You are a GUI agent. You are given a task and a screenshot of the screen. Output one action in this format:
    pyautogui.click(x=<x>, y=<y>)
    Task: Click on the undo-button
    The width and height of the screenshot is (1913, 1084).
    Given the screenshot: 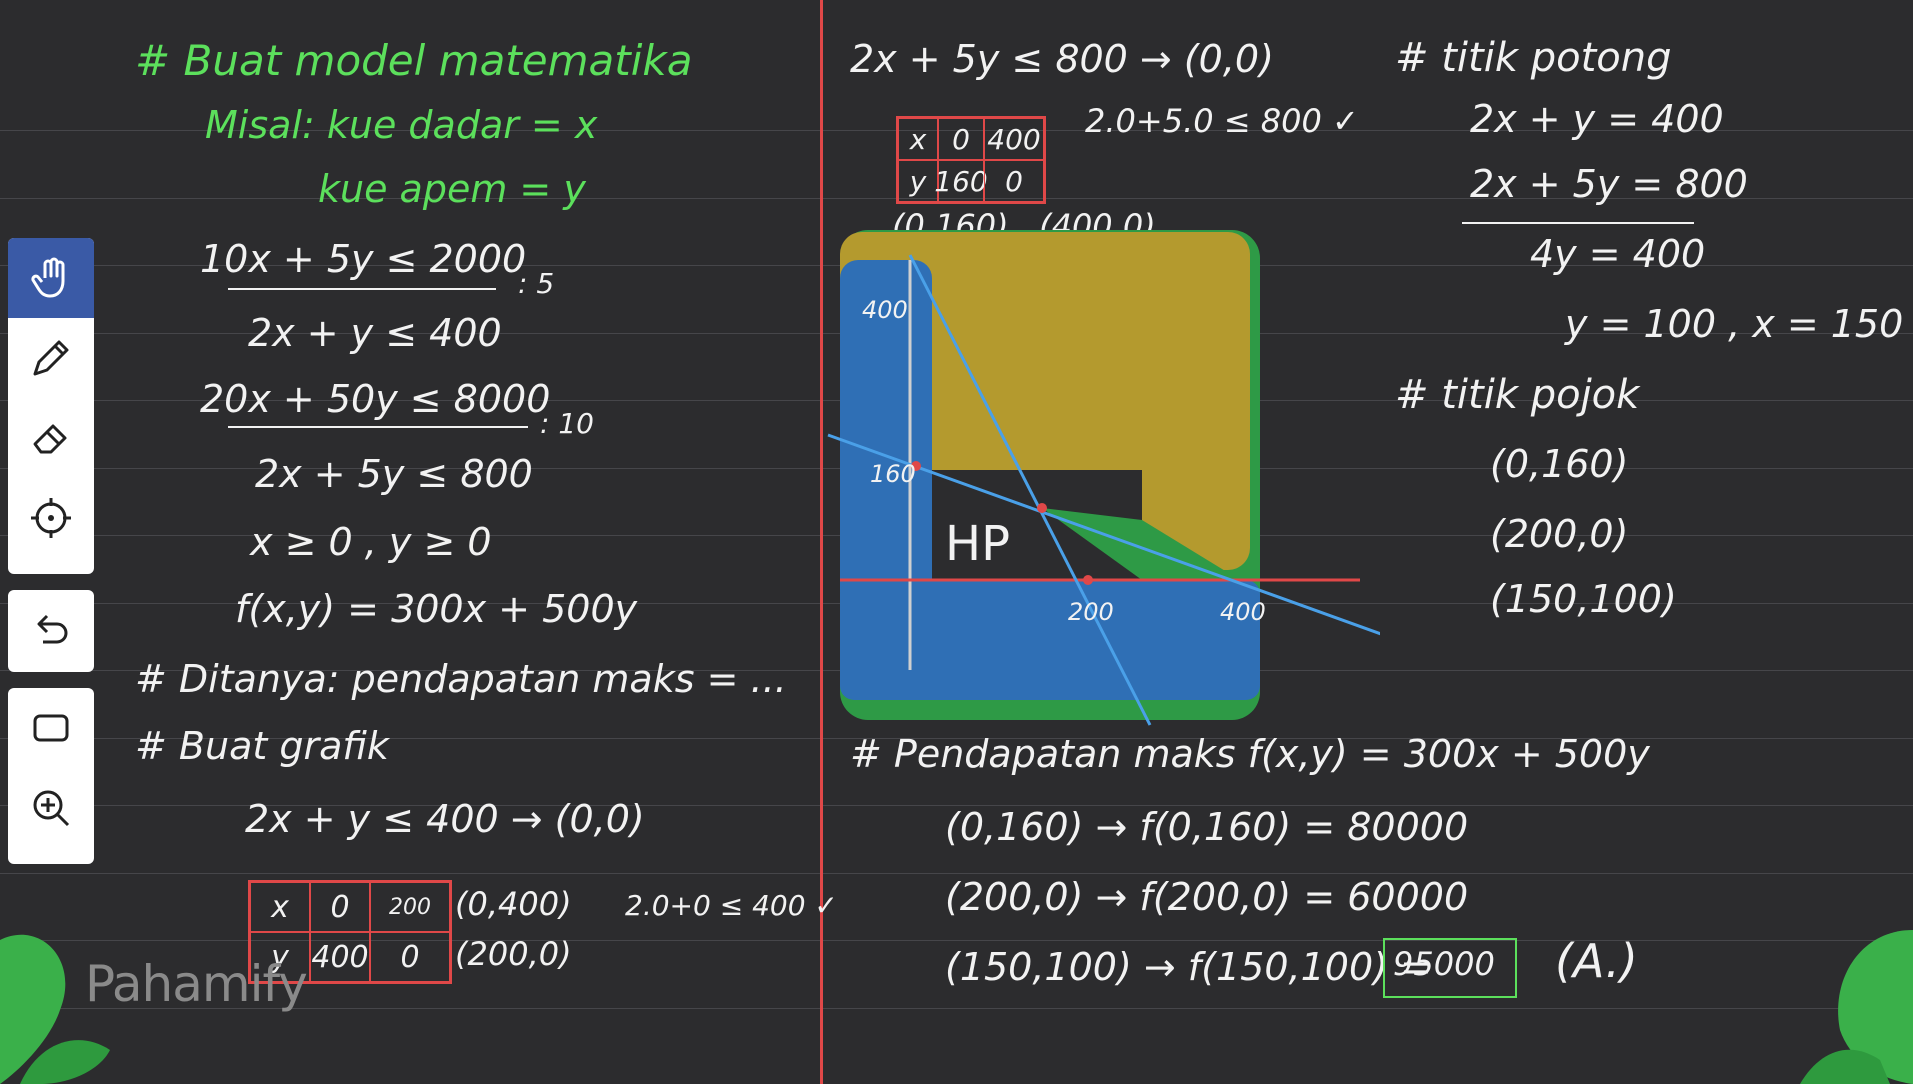 What is the action you would take?
    pyautogui.click(x=51, y=630)
    